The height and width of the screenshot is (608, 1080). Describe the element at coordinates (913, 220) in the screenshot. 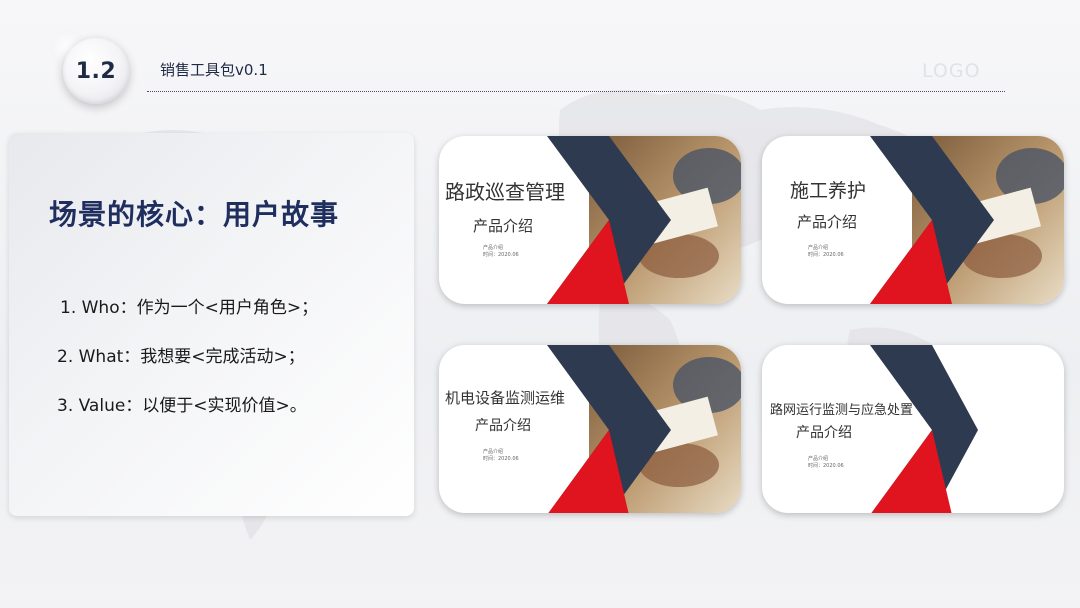

I see `product-card-construction-maintenance: 施工养护 产品介绍 产品介绍 时间：2020.06` at that location.